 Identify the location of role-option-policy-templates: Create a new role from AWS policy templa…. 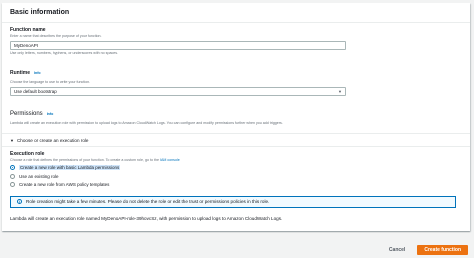
(235, 185).